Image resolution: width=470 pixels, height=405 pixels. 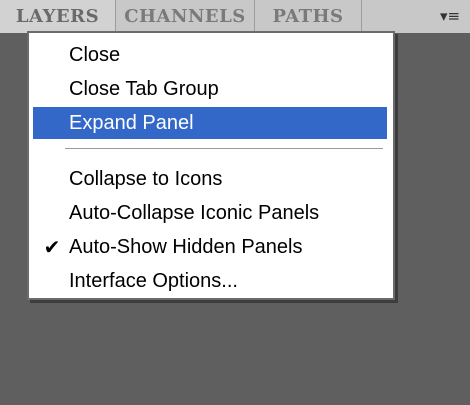 I want to click on panel-menu-button: ▾≡, so click(x=450, y=16).